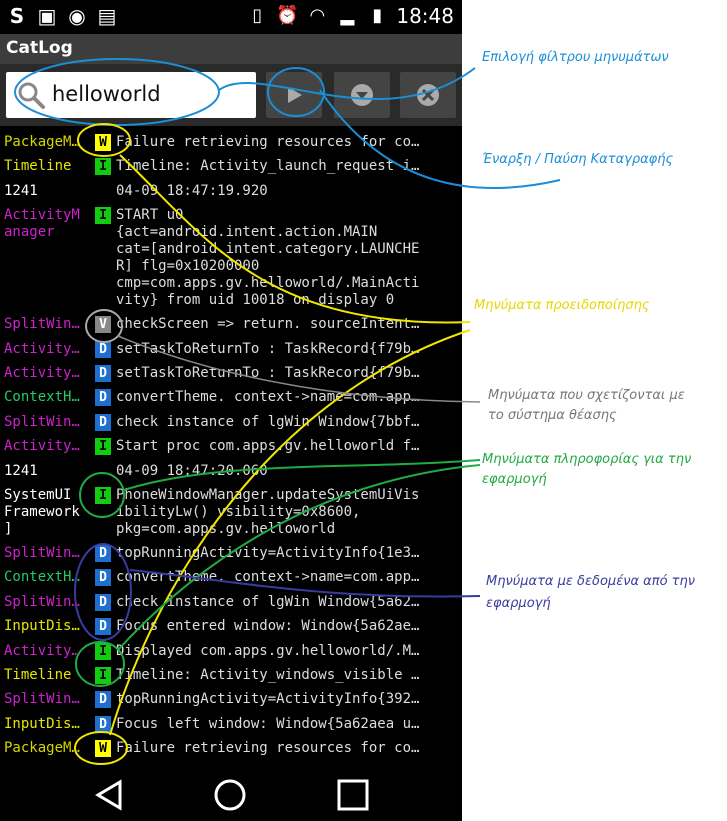 This screenshot has height=821, width=727. Describe the element at coordinates (231, 49) in the screenshot. I see `app-bar: CatLog` at that location.